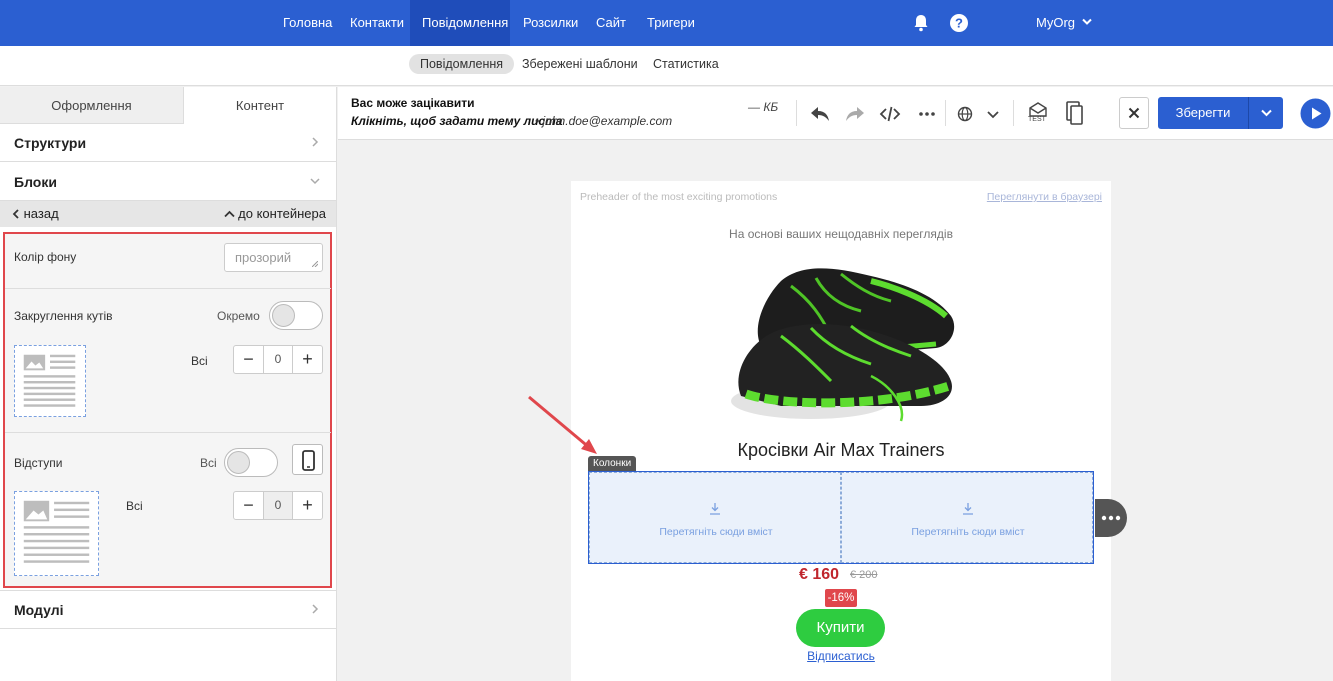 This screenshot has width=1333, height=681. Describe the element at coordinates (199, 361) in the screenshot. I see `corner-radius-all-label: Всі` at that location.